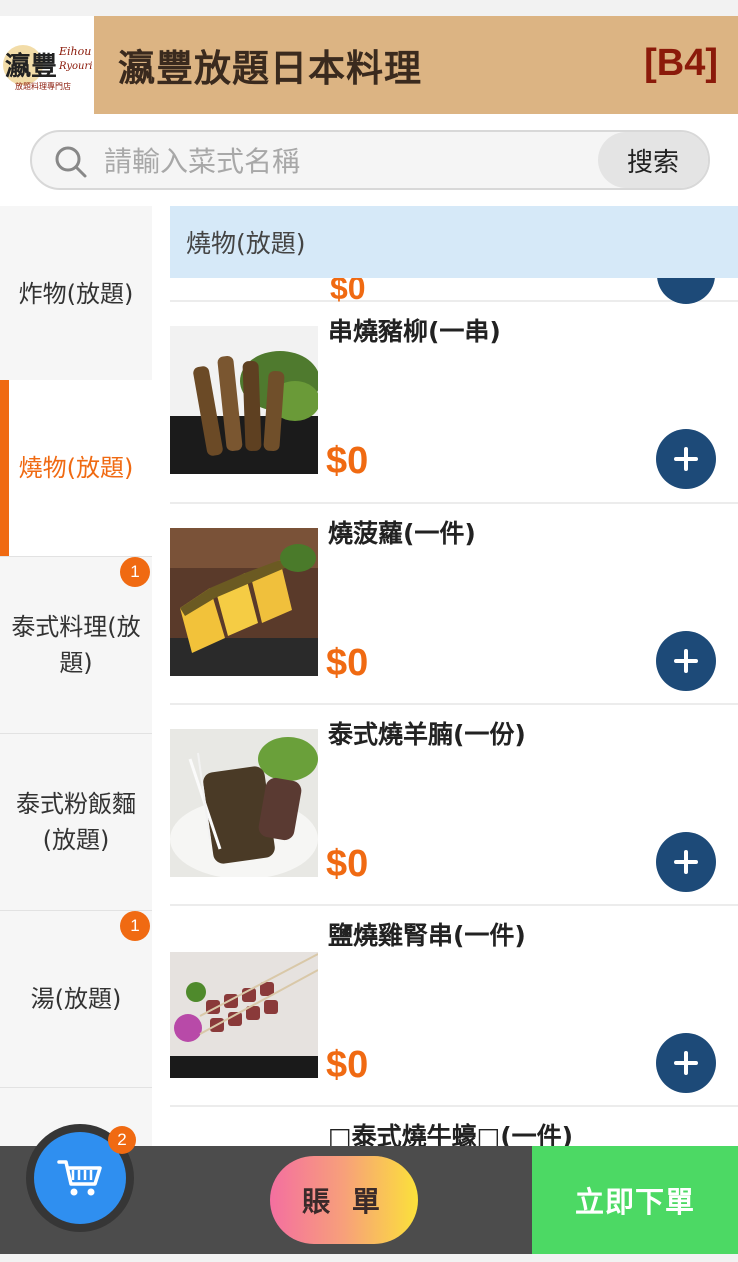  I want to click on search-box: 搜索, so click(370, 160).